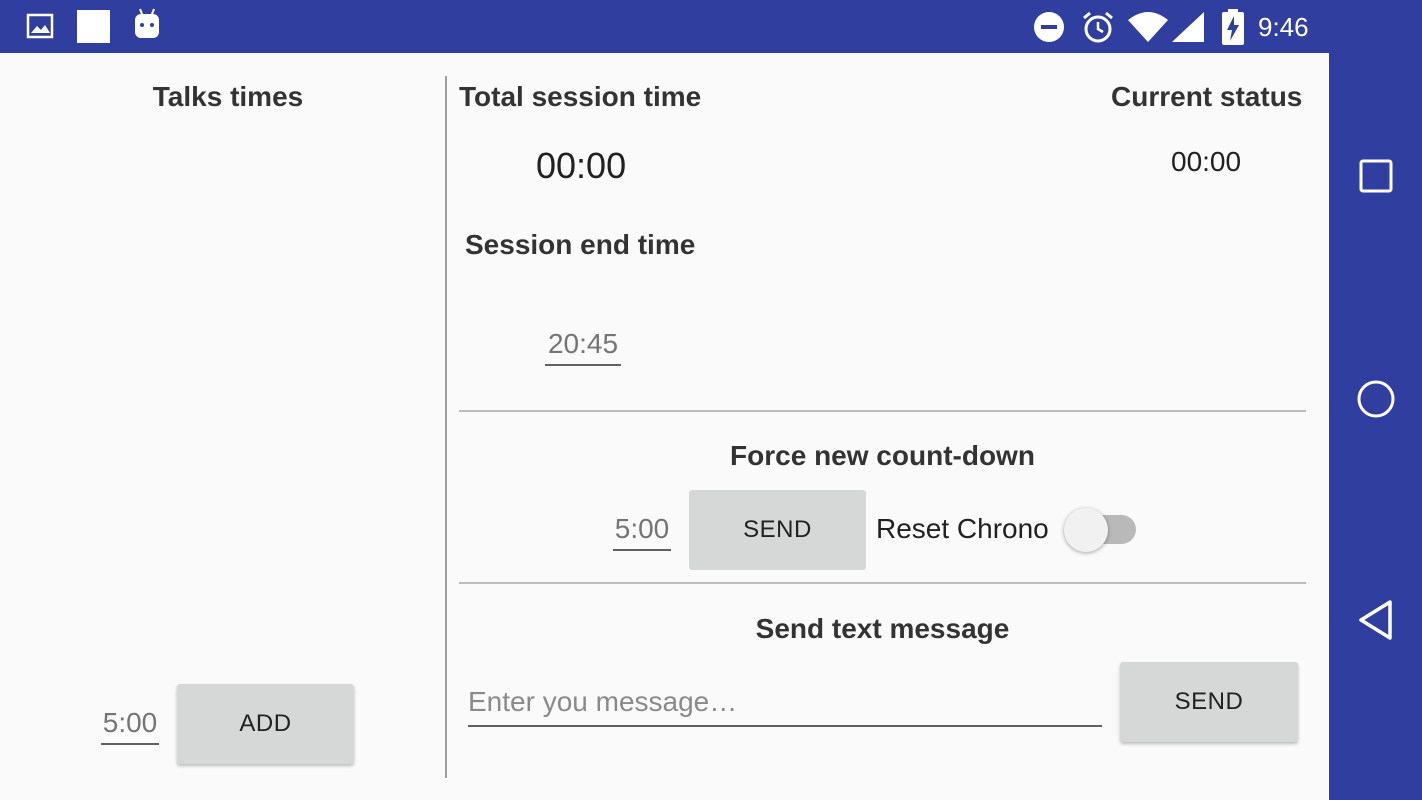  What do you see at coordinates (580, 244) in the screenshot?
I see `session-end-title: Session end time` at bounding box center [580, 244].